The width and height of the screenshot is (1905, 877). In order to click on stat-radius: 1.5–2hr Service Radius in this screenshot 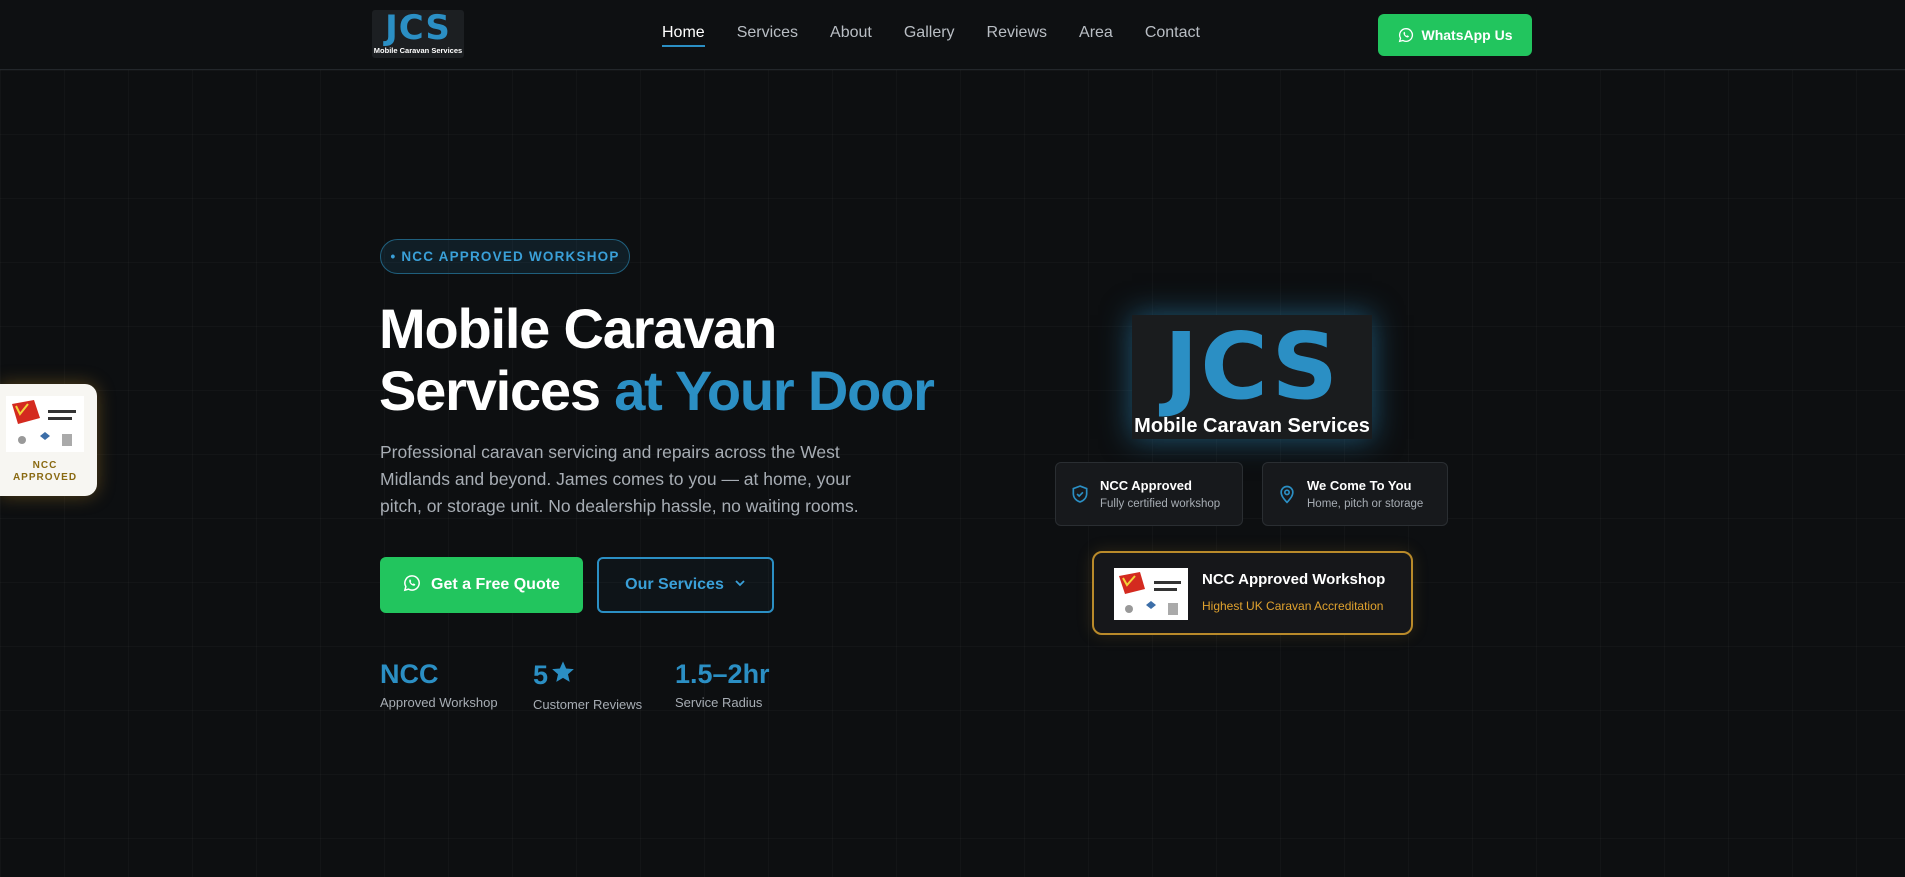, I will do `click(722, 684)`.